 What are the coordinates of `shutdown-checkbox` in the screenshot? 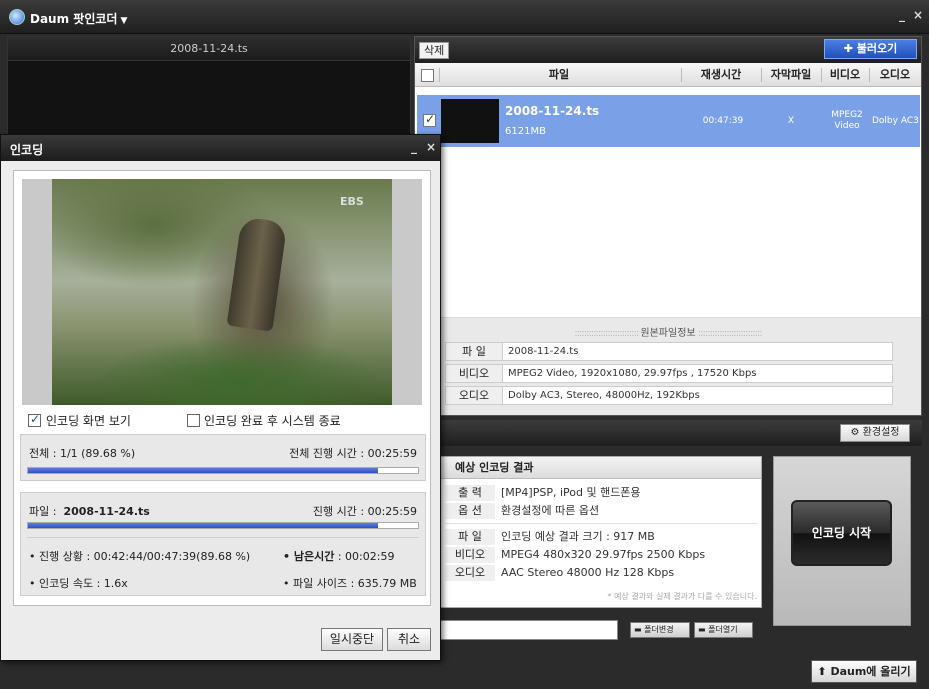 It's located at (193, 420).